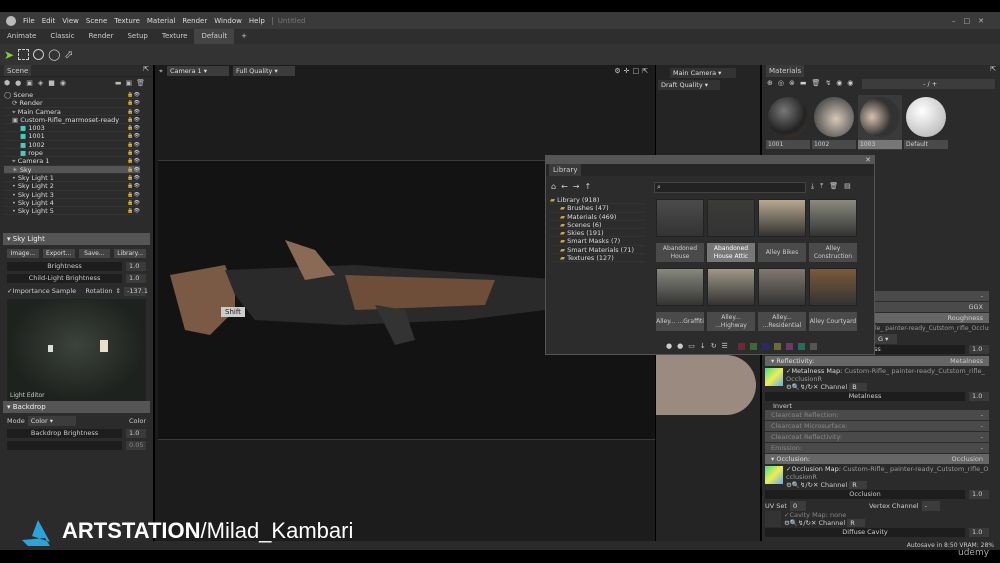 This screenshot has height=563, width=1000. What do you see at coordinates (926, 122) in the screenshot?
I see `material-default: Default` at bounding box center [926, 122].